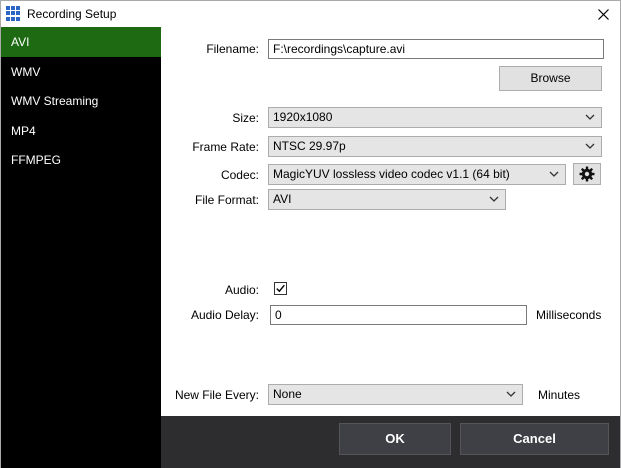 The height and width of the screenshot is (468, 621). What do you see at coordinates (309, 146) in the screenshot?
I see `frame-rate-select-value: NTSC 29.97p` at bounding box center [309, 146].